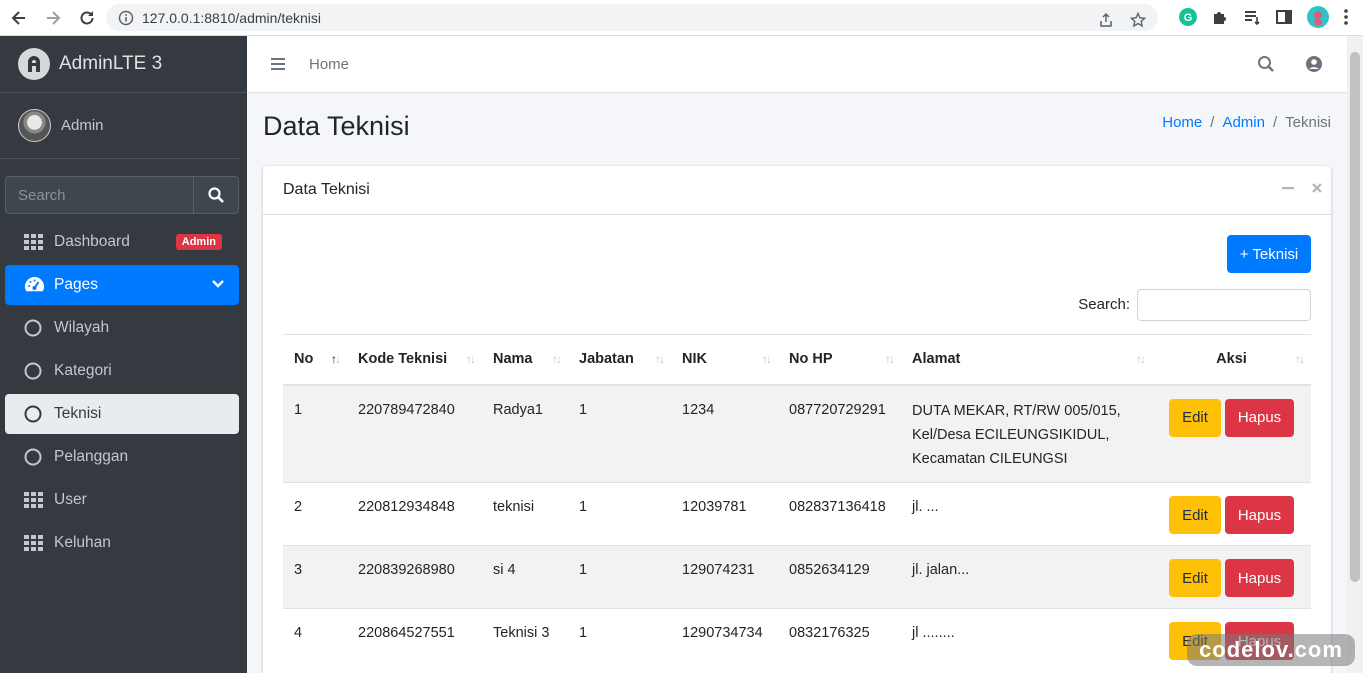  What do you see at coordinates (1252, 19) in the screenshot?
I see `reading-list-icon` at bounding box center [1252, 19].